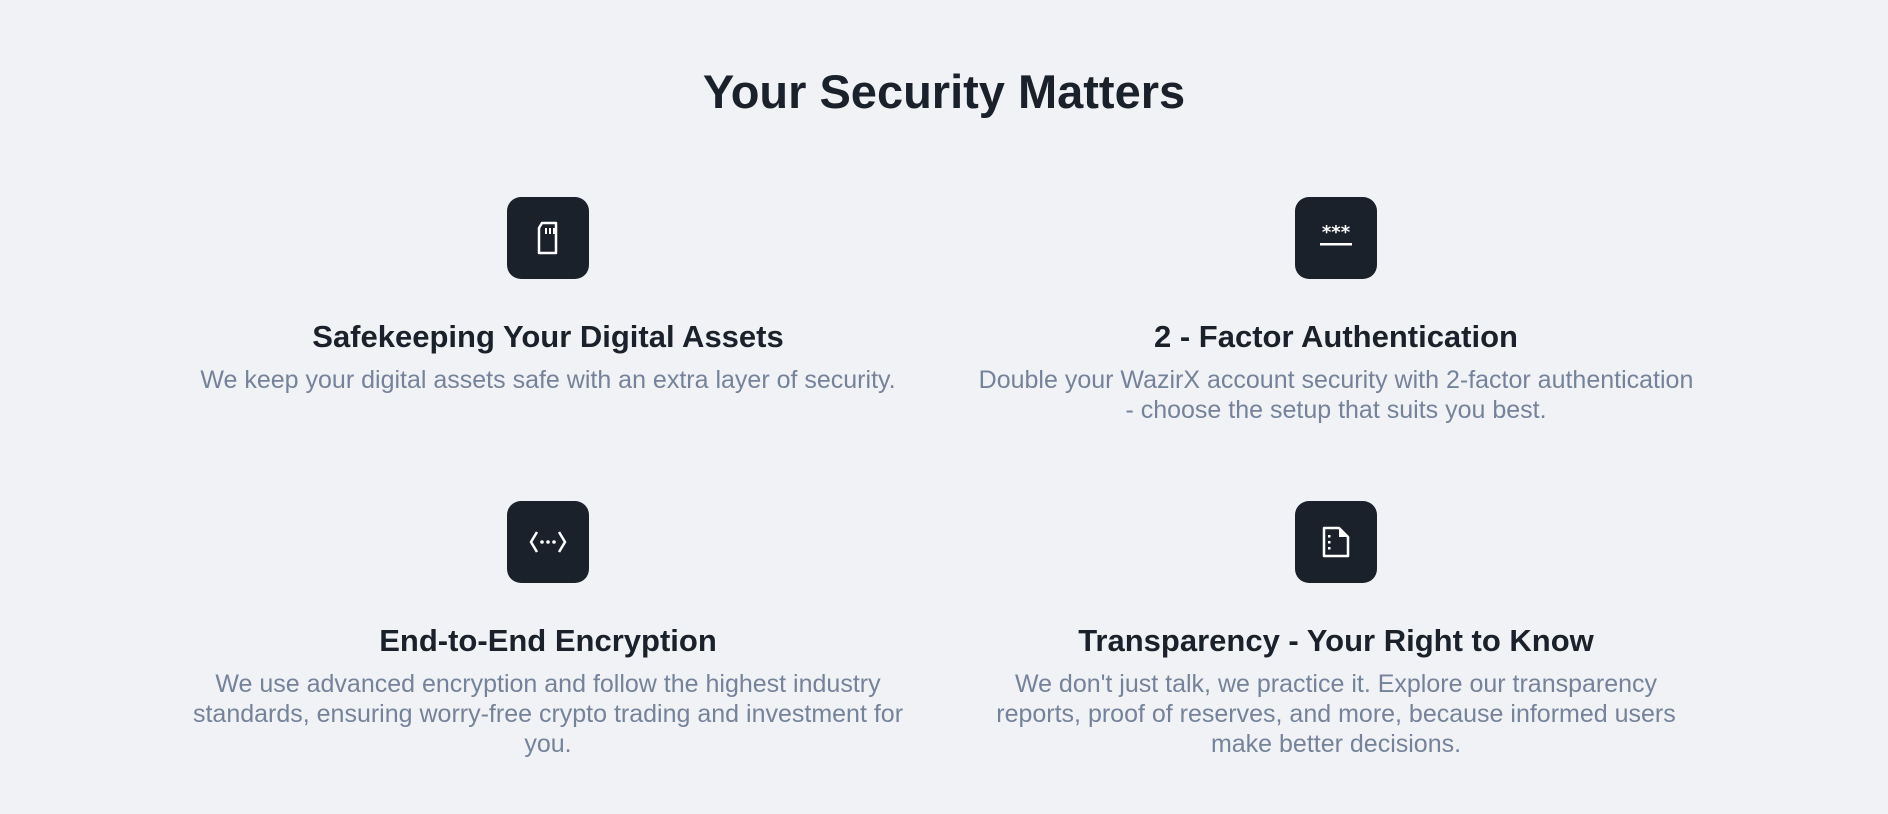 This screenshot has width=1888, height=814. I want to click on code-encryption-icon, so click(548, 542).